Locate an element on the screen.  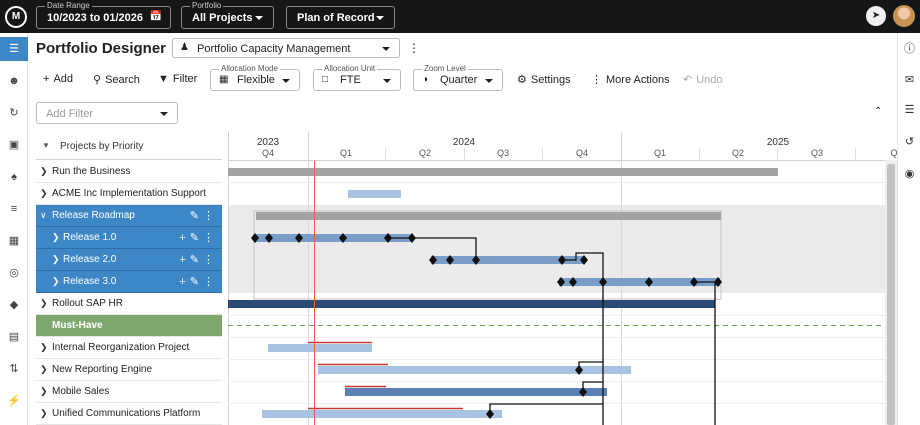
grid-row-rollout-sap-hr: ❯ Rollout SAP HR is located at coordinates (129, 304).